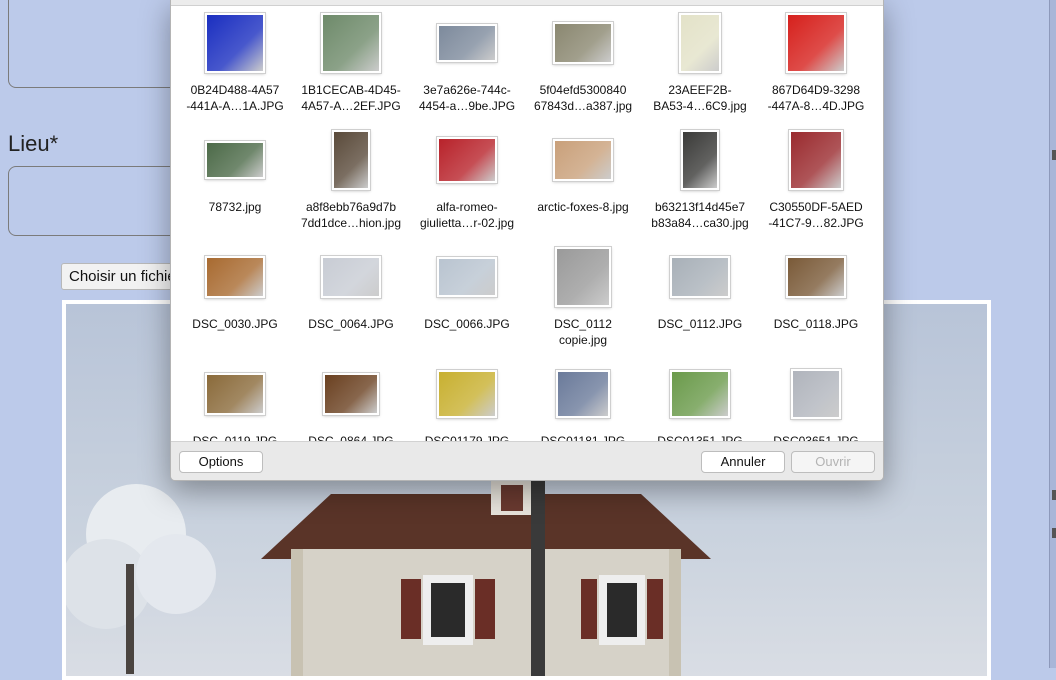 This screenshot has height=680, width=1056. I want to click on file-item: 1B1CECAB-4D45- 4A57-A…2EF.JPG, so click(351, 70).